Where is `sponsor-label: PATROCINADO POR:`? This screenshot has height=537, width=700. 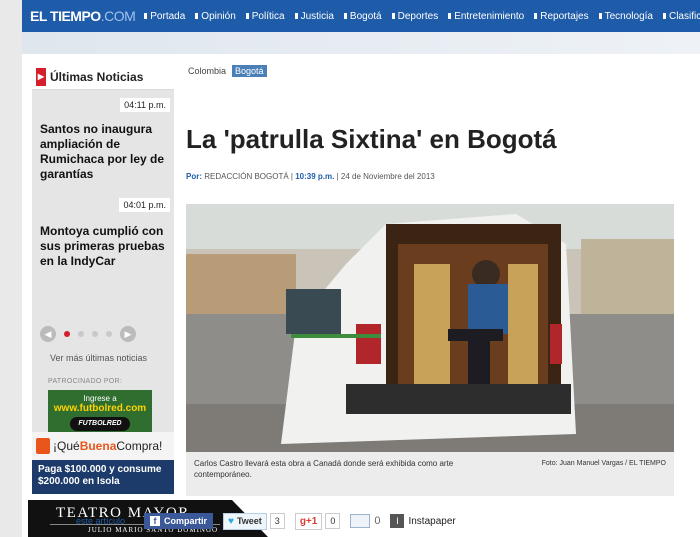 sponsor-label: PATROCINADO POR: is located at coordinates (85, 381).